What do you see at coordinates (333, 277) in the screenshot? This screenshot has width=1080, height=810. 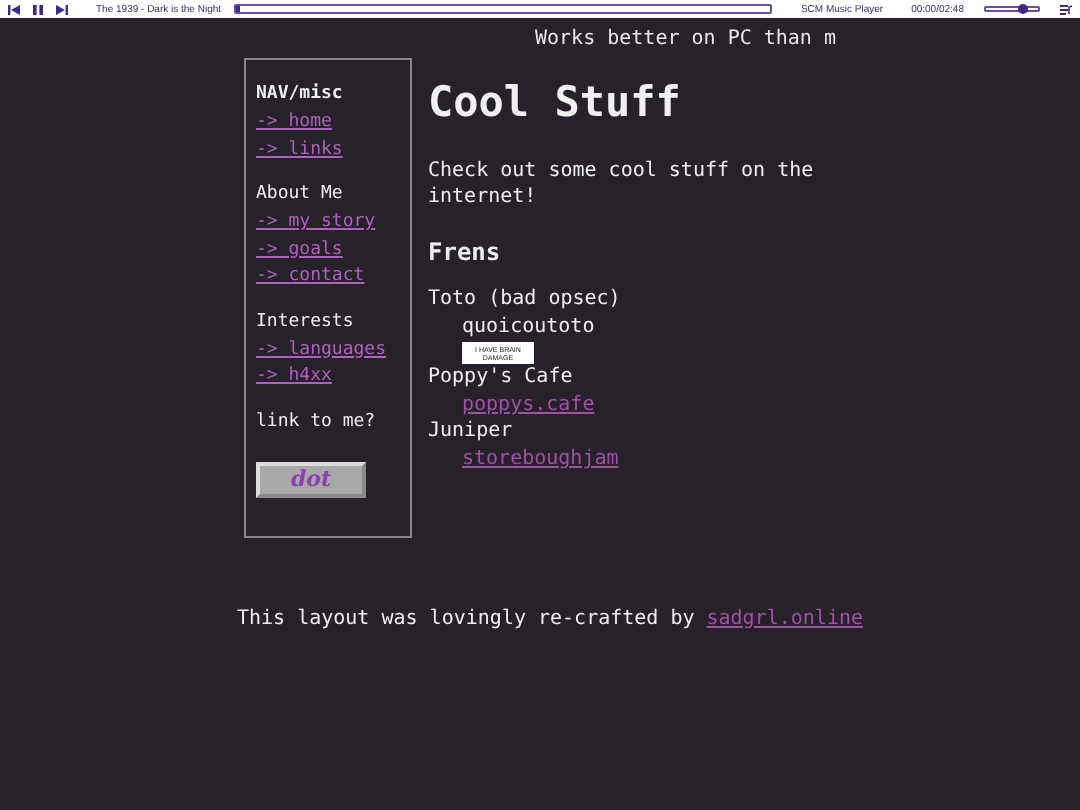 I see `sidebar-link: -> contact` at bounding box center [333, 277].